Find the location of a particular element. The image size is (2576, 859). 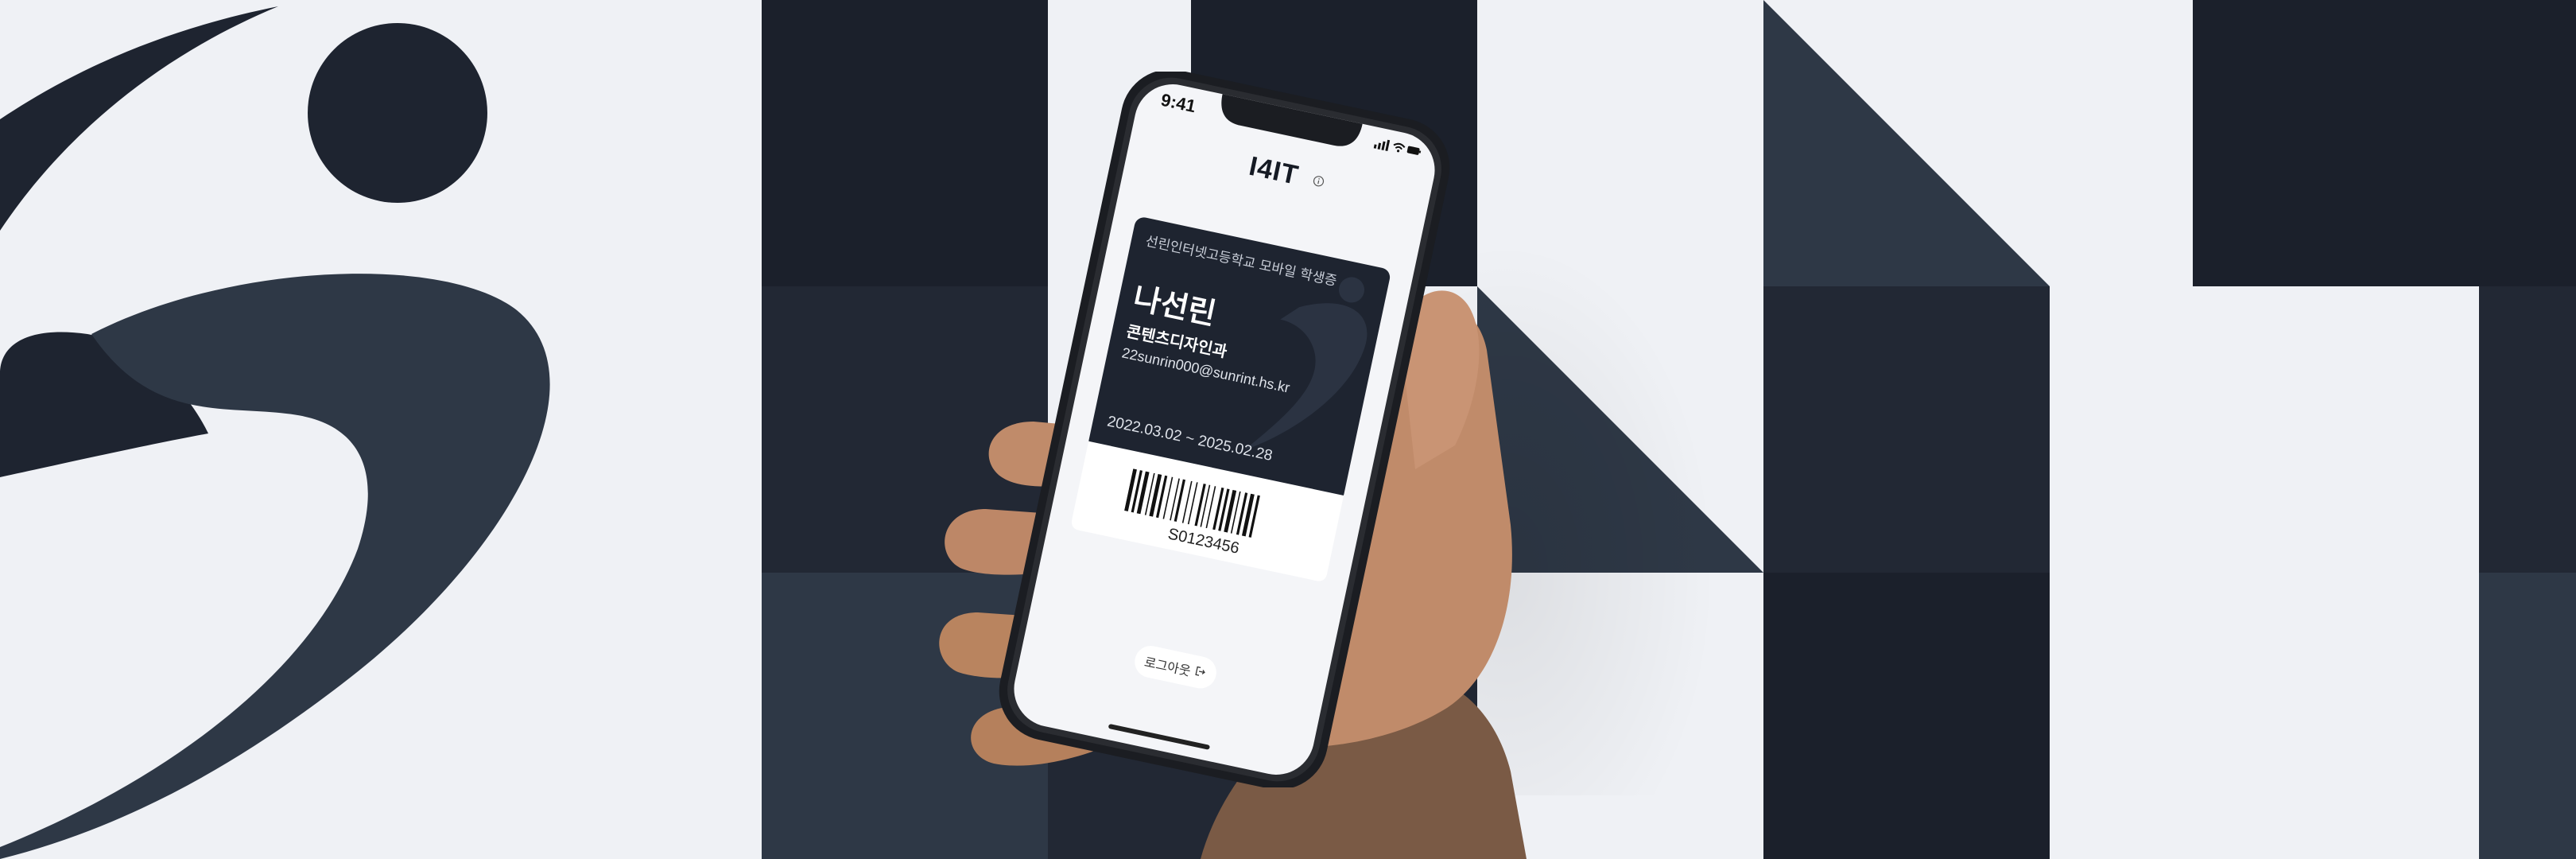

wifi-icon is located at coordinates (1400, 147).